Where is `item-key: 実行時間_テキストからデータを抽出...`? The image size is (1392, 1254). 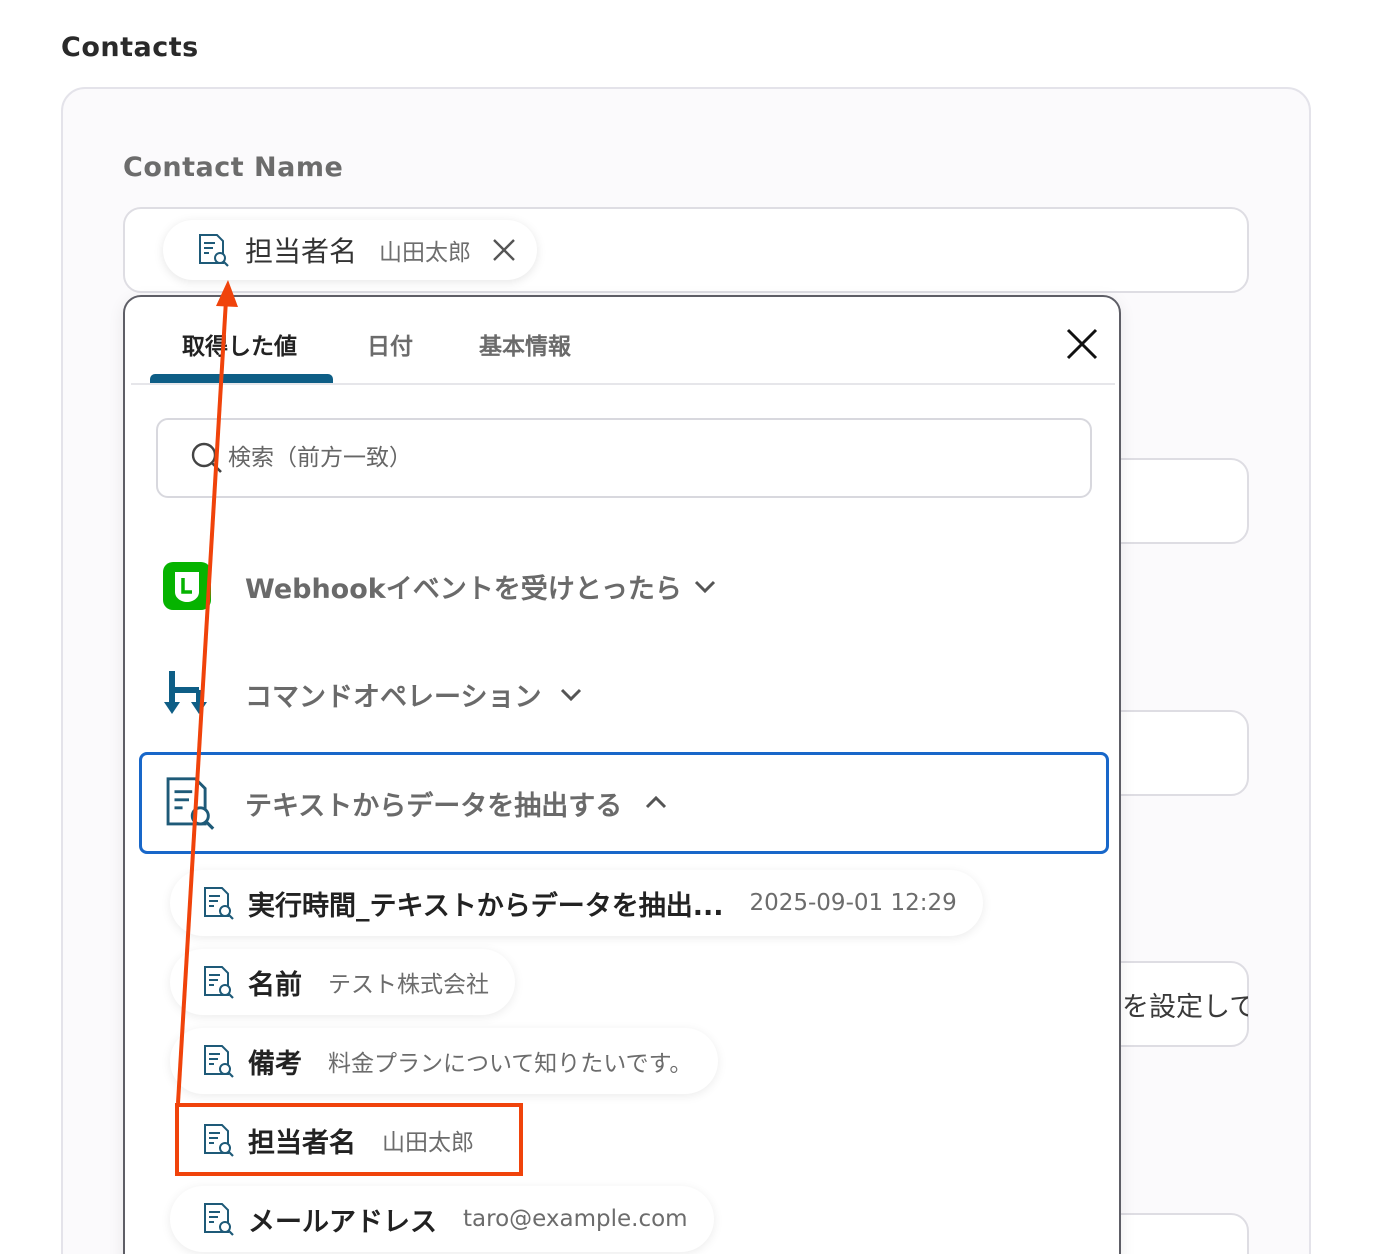
item-key: 実行時間_テキストからデータを抽出... is located at coordinates (486, 906).